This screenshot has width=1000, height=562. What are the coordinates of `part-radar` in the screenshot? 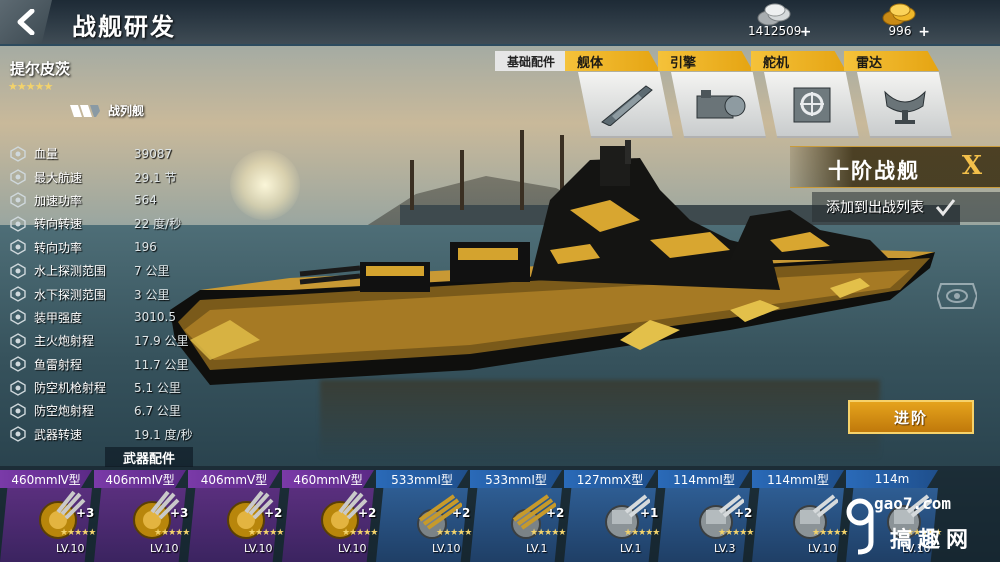 It's located at (904, 105).